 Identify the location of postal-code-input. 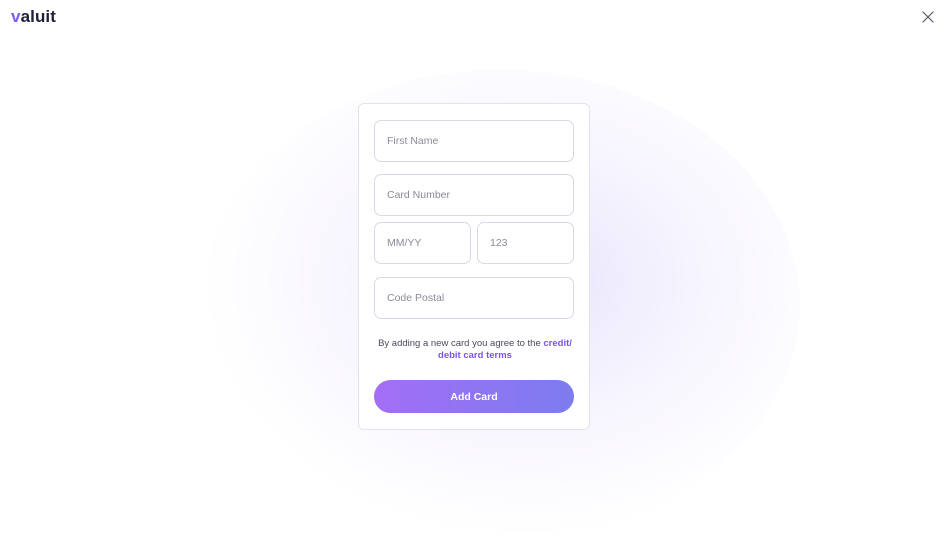
(474, 298).